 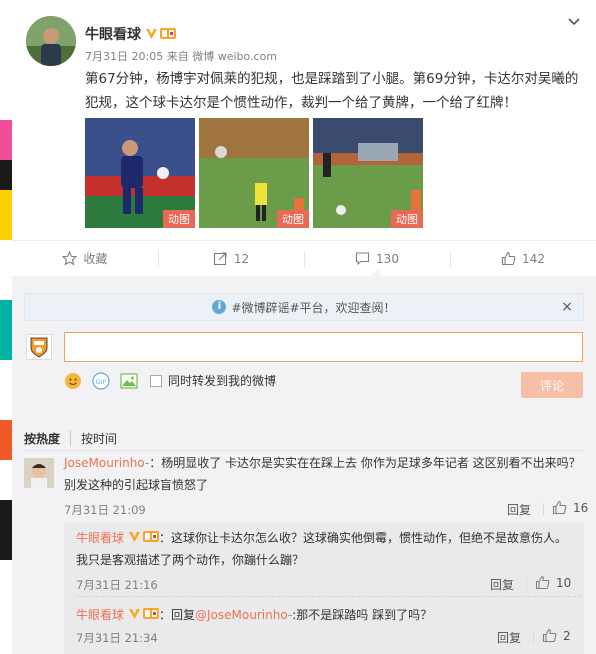 I want to click on repost-count: 12, so click(x=241, y=258).